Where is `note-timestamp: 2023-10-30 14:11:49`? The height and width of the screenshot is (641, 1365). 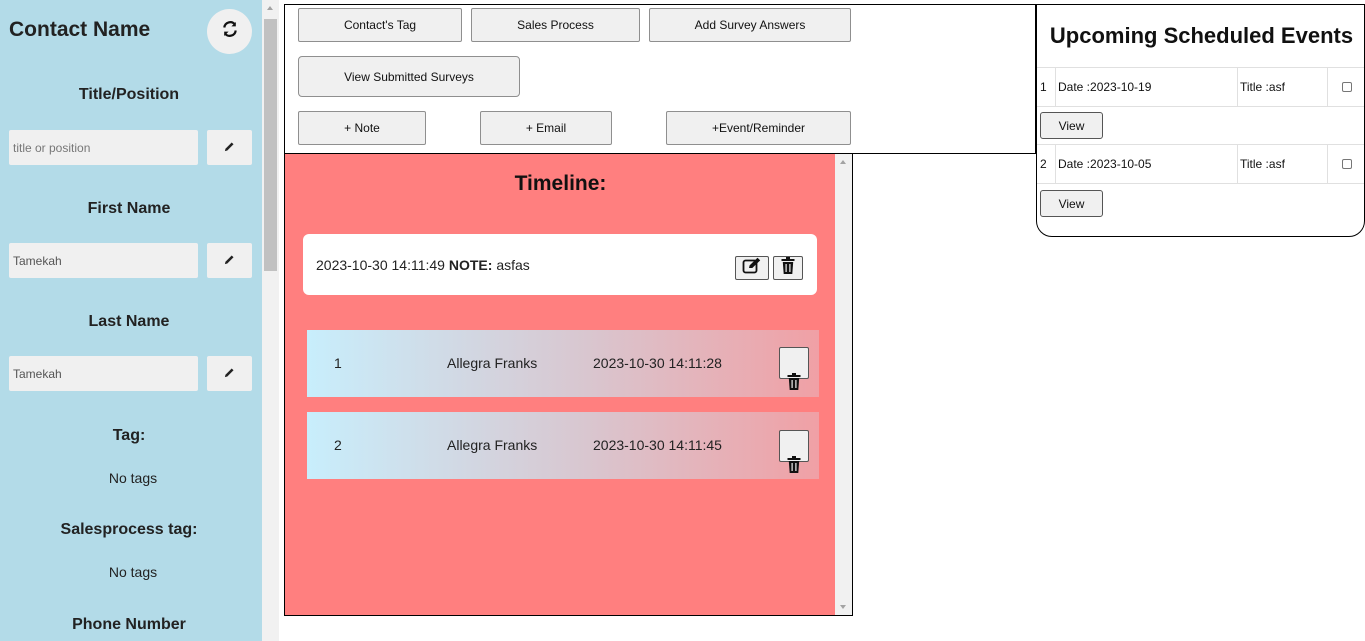 note-timestamp: 2023-10-30 14:11:49 is located at coordinates (380, 265).